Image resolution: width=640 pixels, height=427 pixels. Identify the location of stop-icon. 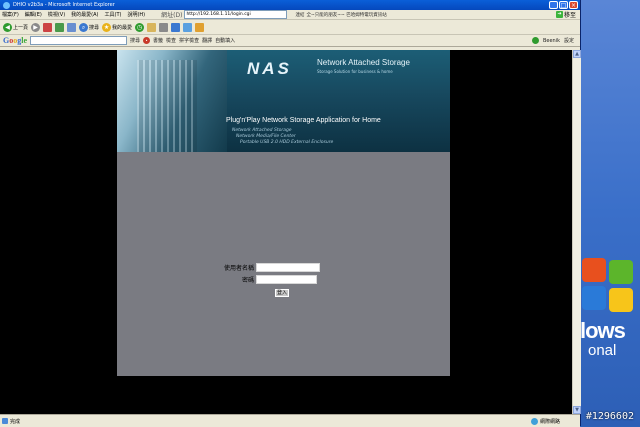
(48, 27).